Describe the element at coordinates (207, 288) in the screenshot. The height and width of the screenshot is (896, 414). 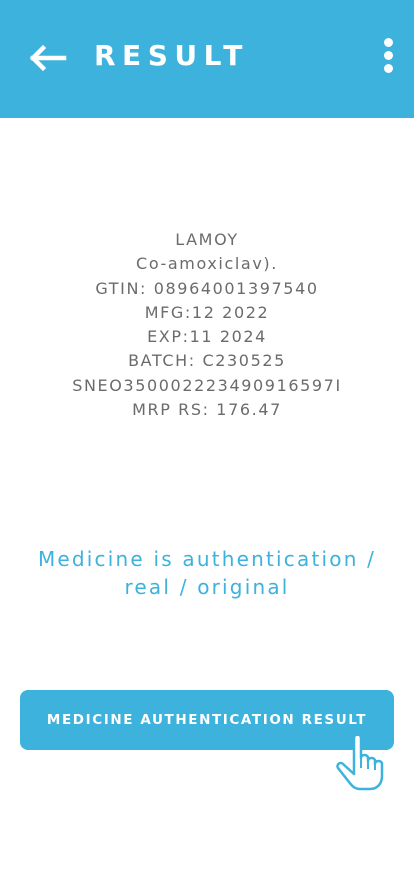
I see `product-gtin: GTIN: 08964001397540` at that location.